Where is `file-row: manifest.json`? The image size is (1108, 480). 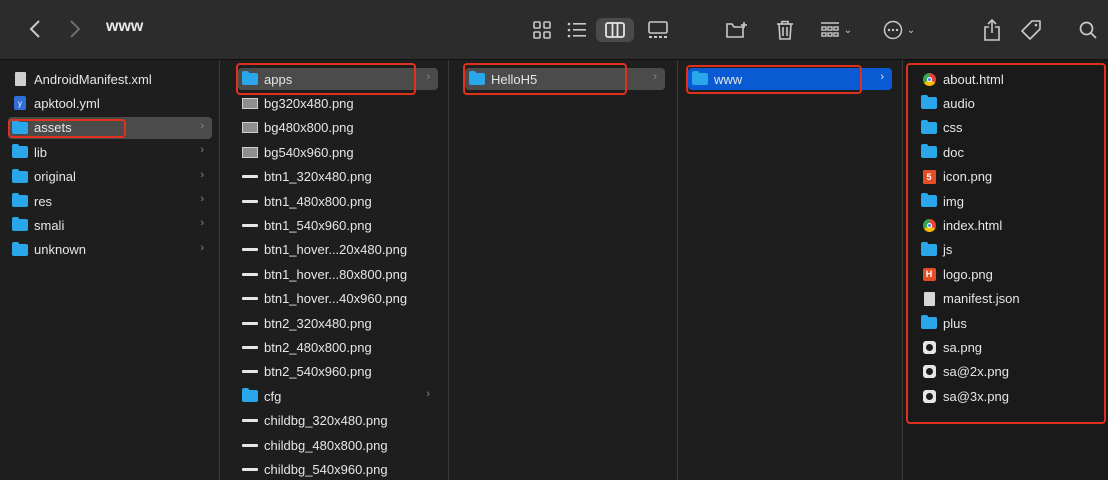 file-row: manifest.json is located at coordinates (1010, 299).